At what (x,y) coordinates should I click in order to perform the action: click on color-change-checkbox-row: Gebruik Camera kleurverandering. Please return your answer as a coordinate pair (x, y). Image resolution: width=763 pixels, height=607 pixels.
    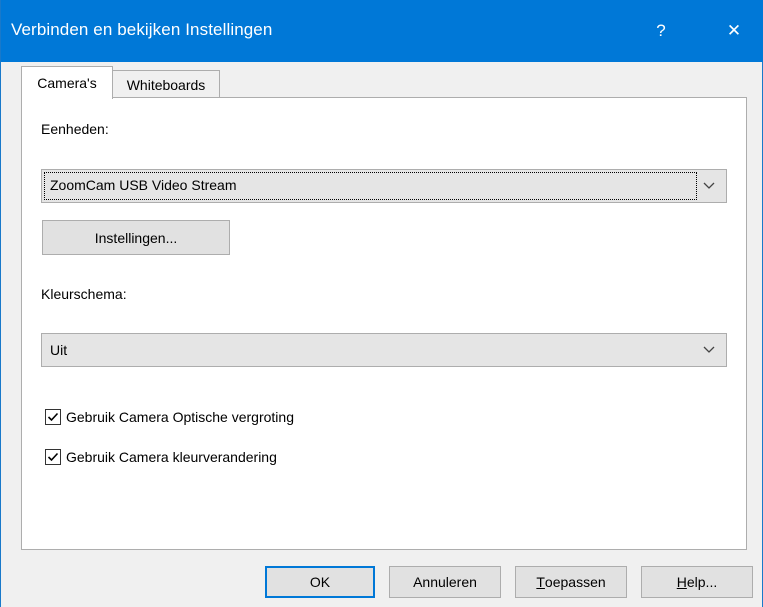
    Looking at the image, I should click on (161, 457).